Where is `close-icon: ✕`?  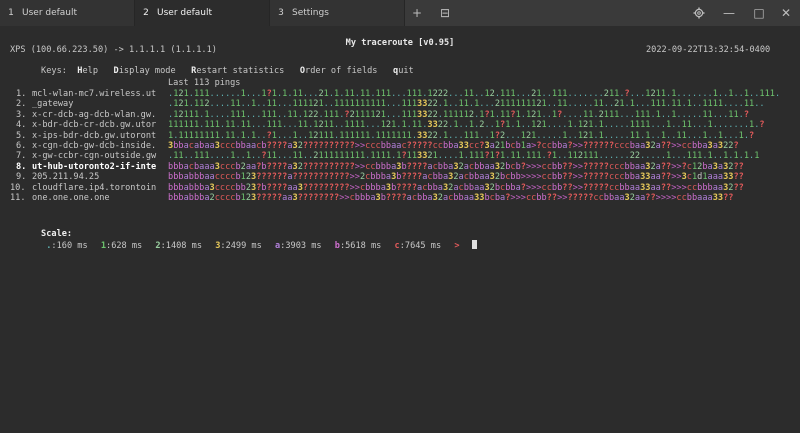
close-icon: ✕ is located at coordinates (786, 13).